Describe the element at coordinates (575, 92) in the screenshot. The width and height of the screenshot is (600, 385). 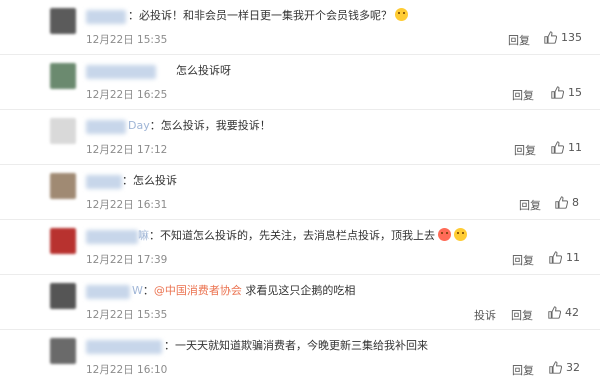
I see `like-count: 15` at that location.